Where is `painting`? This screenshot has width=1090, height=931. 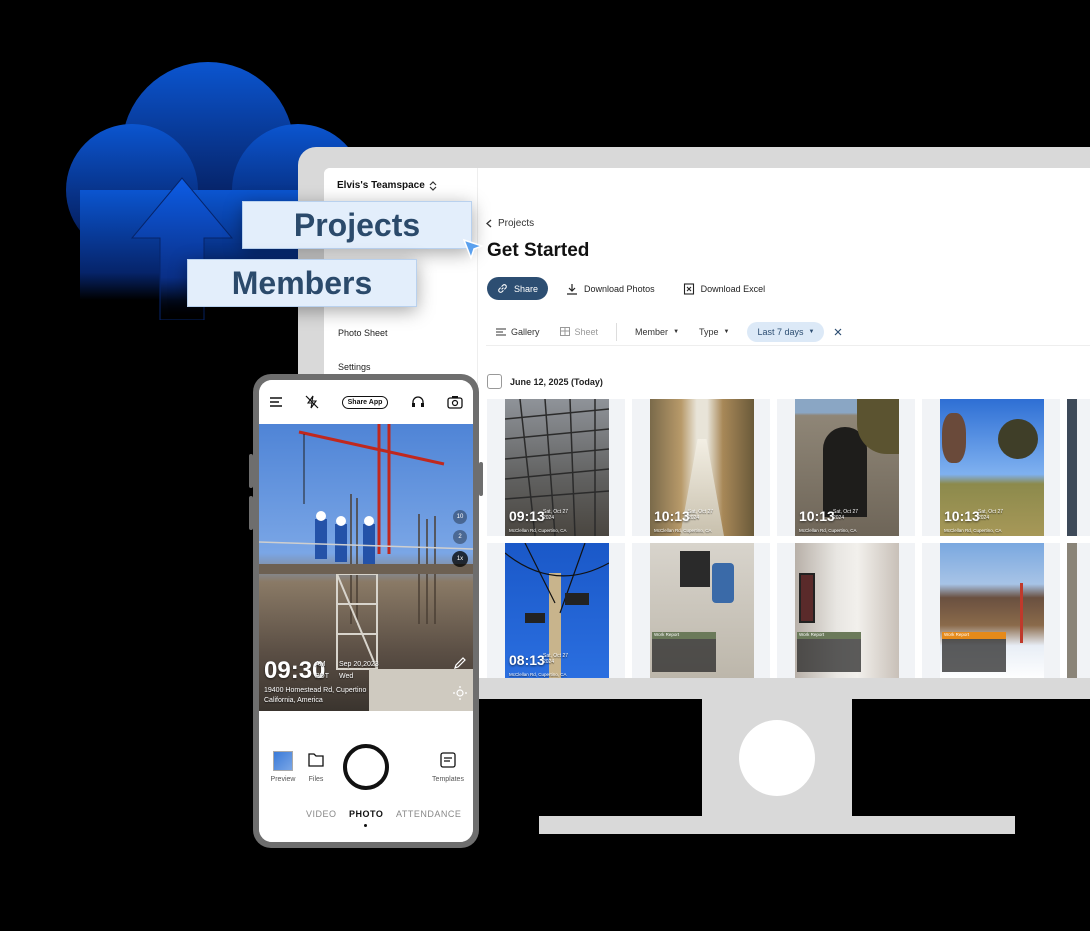
painting is located at coordinates (807, 598).